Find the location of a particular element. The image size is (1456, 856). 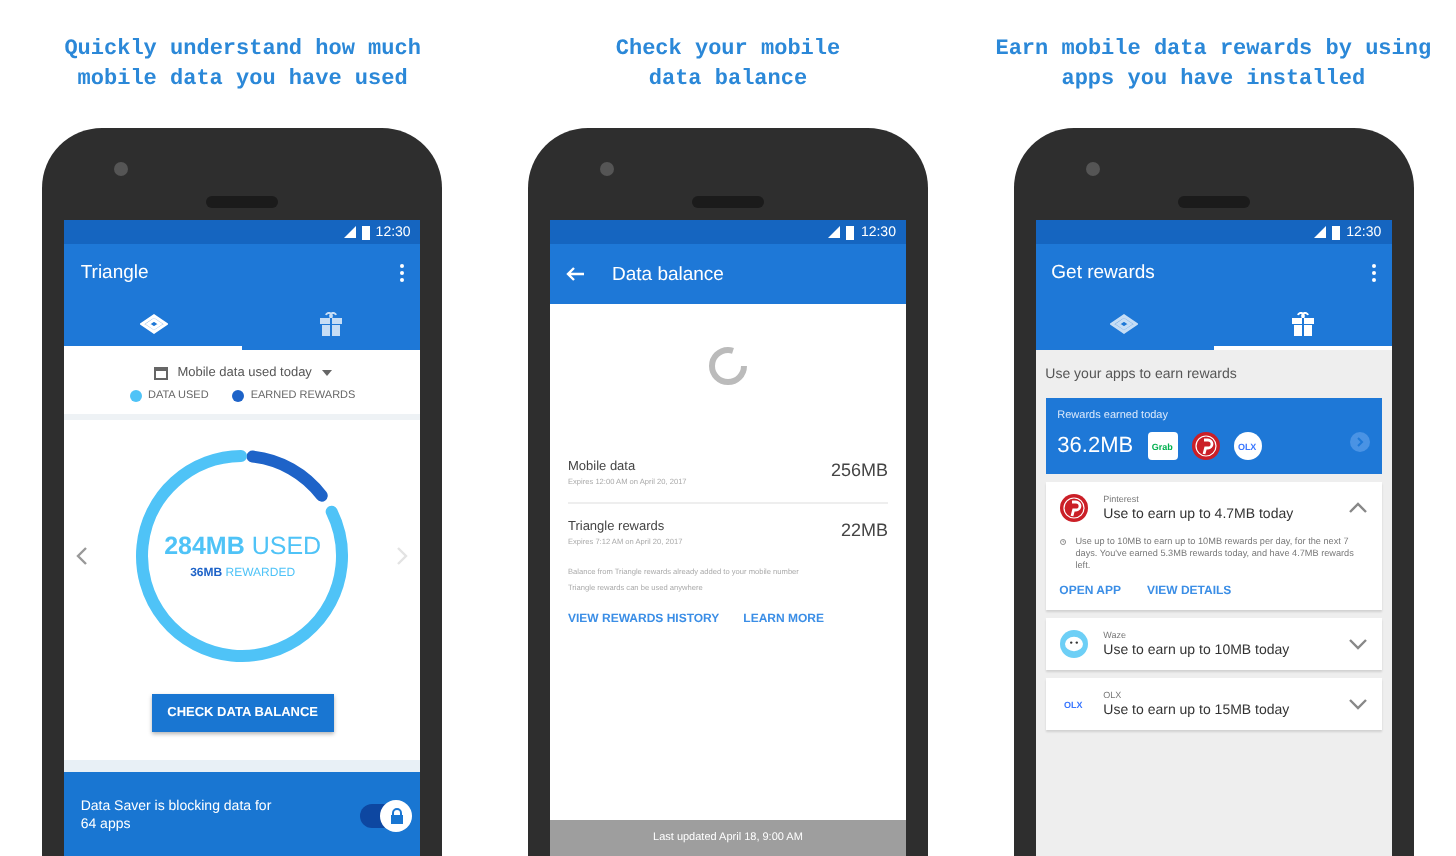

collapse-chevron-icon is located at coordinates (1357, 508).